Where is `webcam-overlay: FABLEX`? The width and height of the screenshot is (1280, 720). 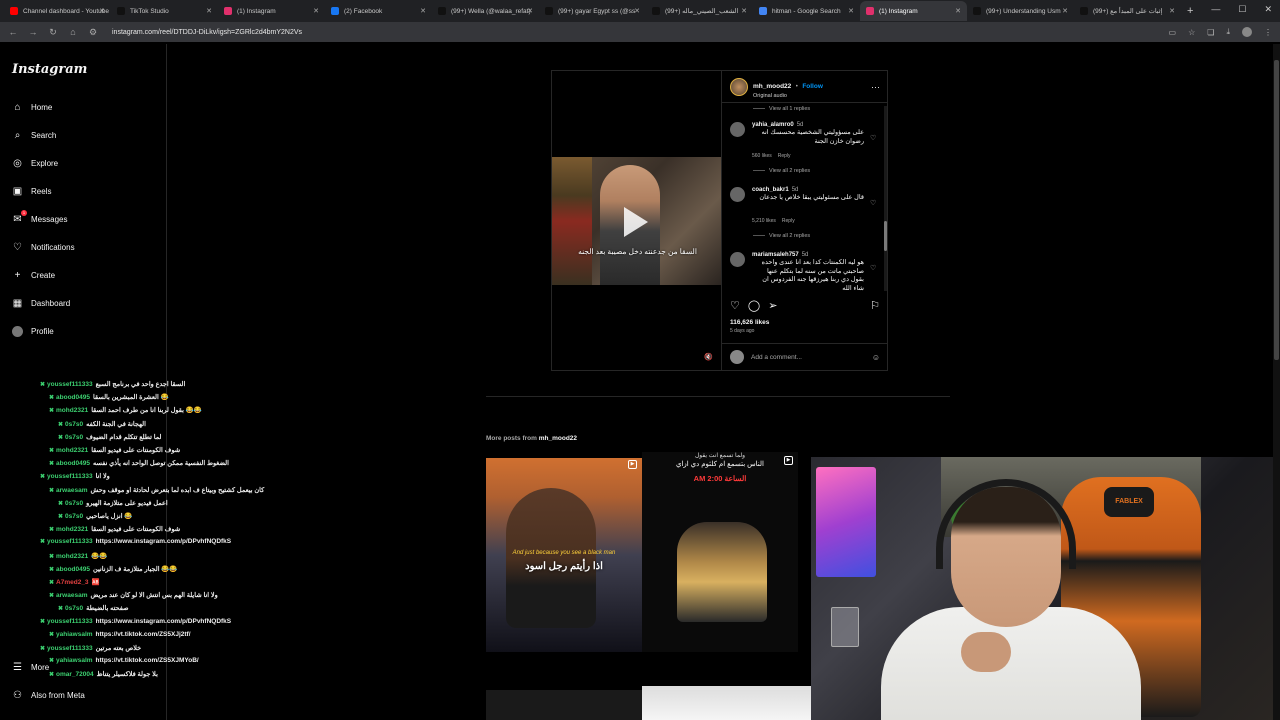
webcam-overlay: FABLEX is located at coordinates (1045, 588).